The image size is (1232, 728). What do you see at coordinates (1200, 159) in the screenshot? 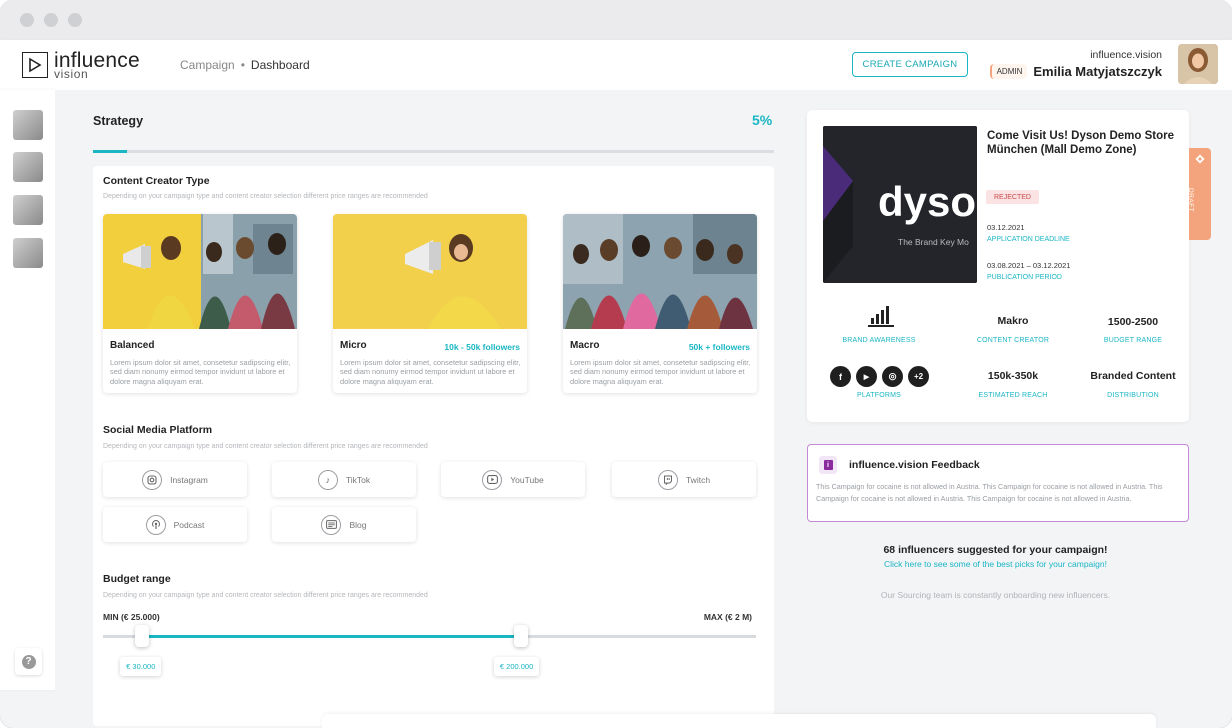
I see `pin-icon` at bounding box center [1200, 159].